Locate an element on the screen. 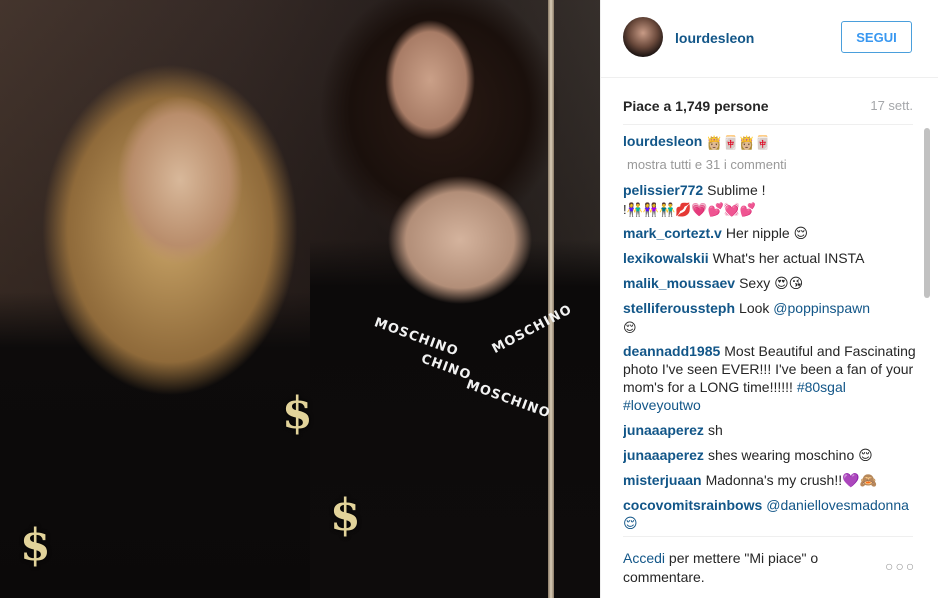 The width and height of the screenshot is (938, 598). comment-username: lourdesleon is located at coordinates (662, 141).